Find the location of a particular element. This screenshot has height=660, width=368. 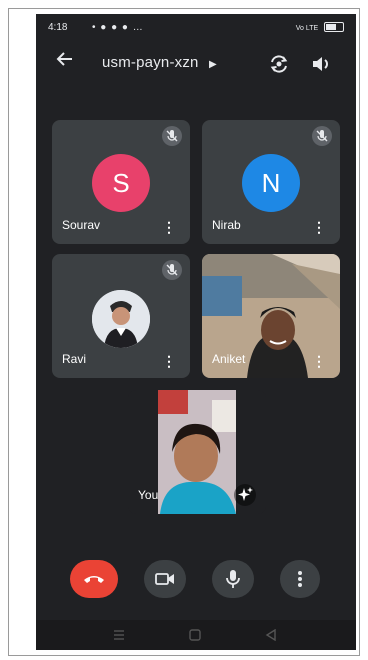

participant-tile-sourav: S Sourav ⋮ is located at coordinates (121, 182).